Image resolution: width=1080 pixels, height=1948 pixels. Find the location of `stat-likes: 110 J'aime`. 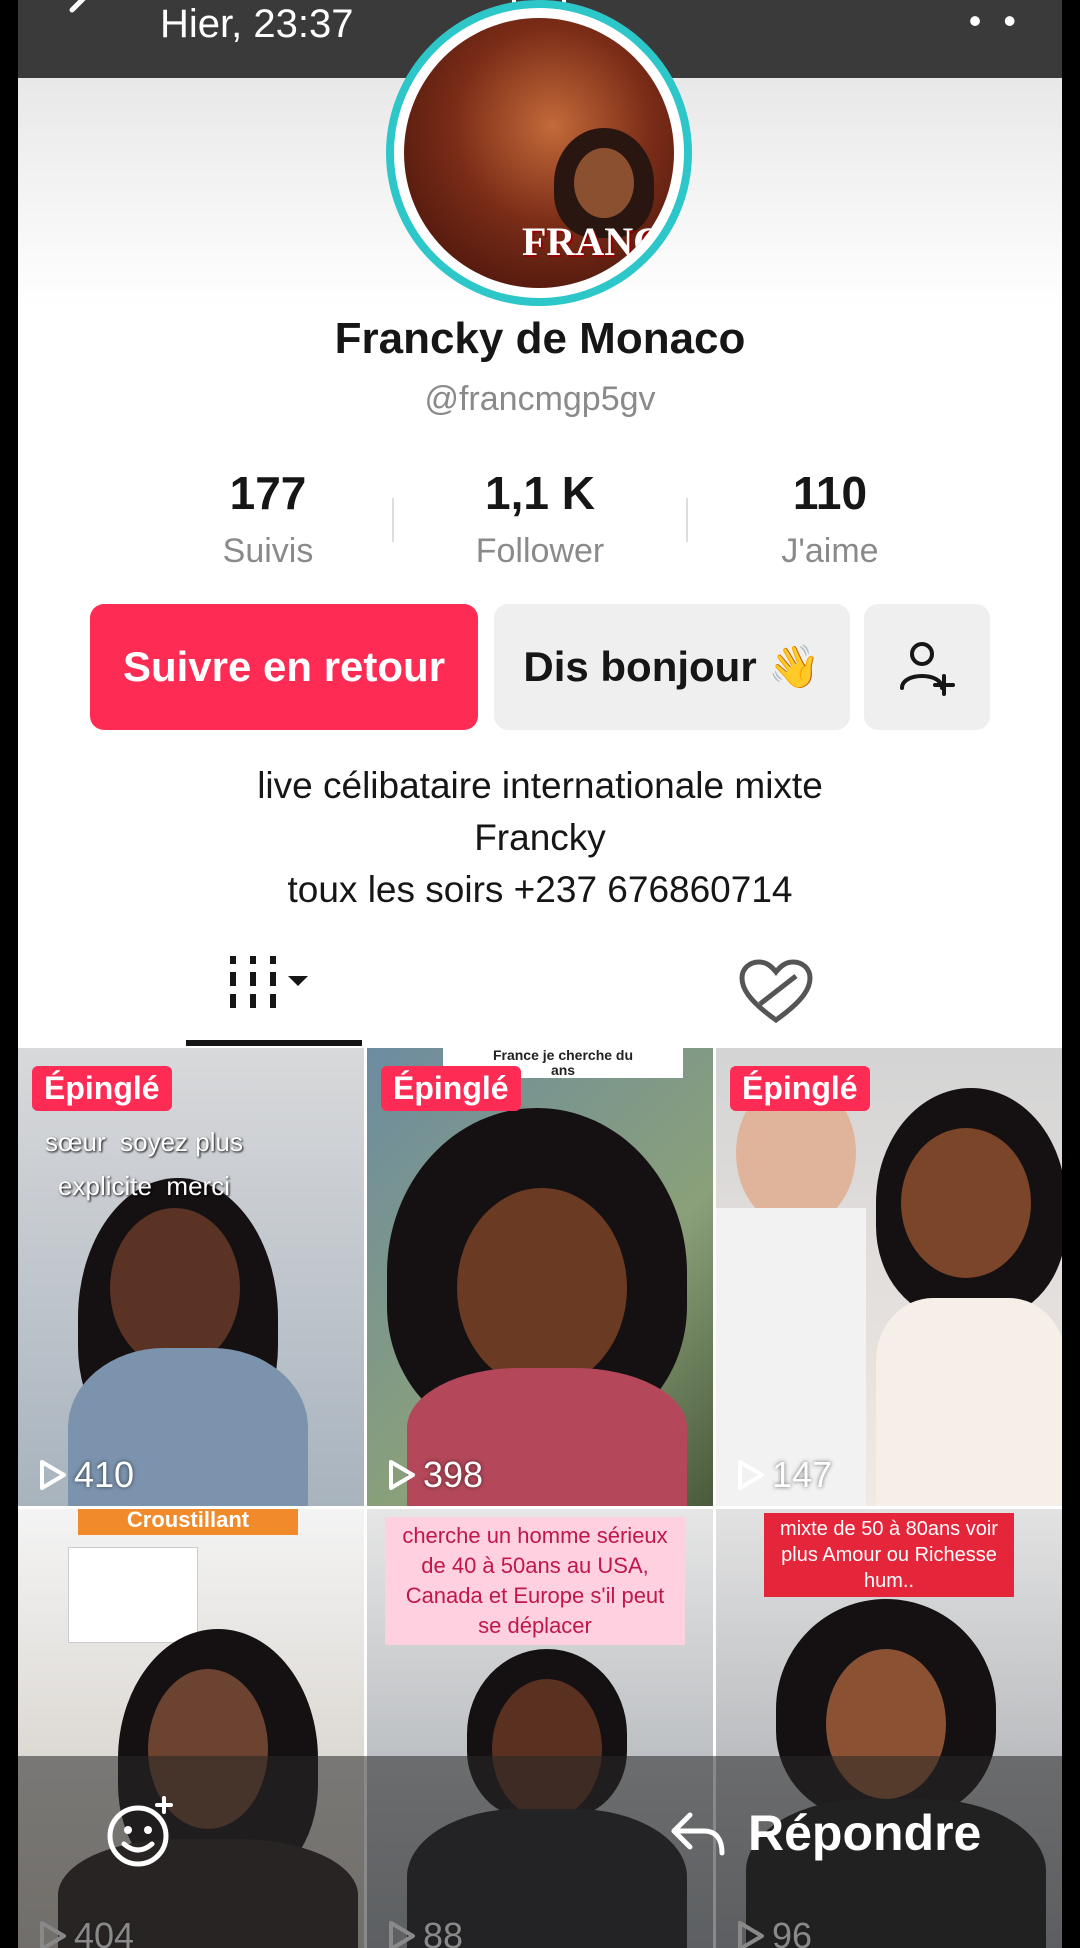

stat-likes: 110 J'aime is located at coordinates (830, 518).